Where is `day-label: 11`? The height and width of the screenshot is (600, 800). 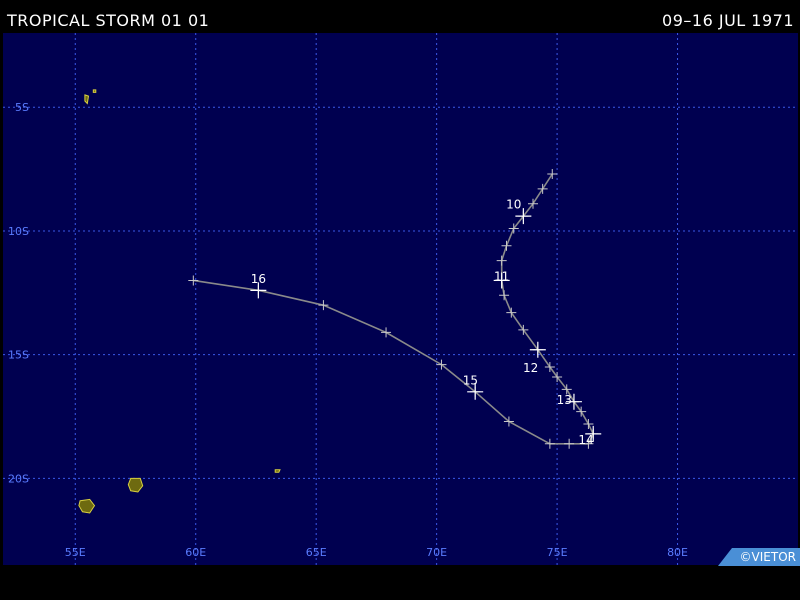
day-label: 11 is located at coordinates (501, 276).